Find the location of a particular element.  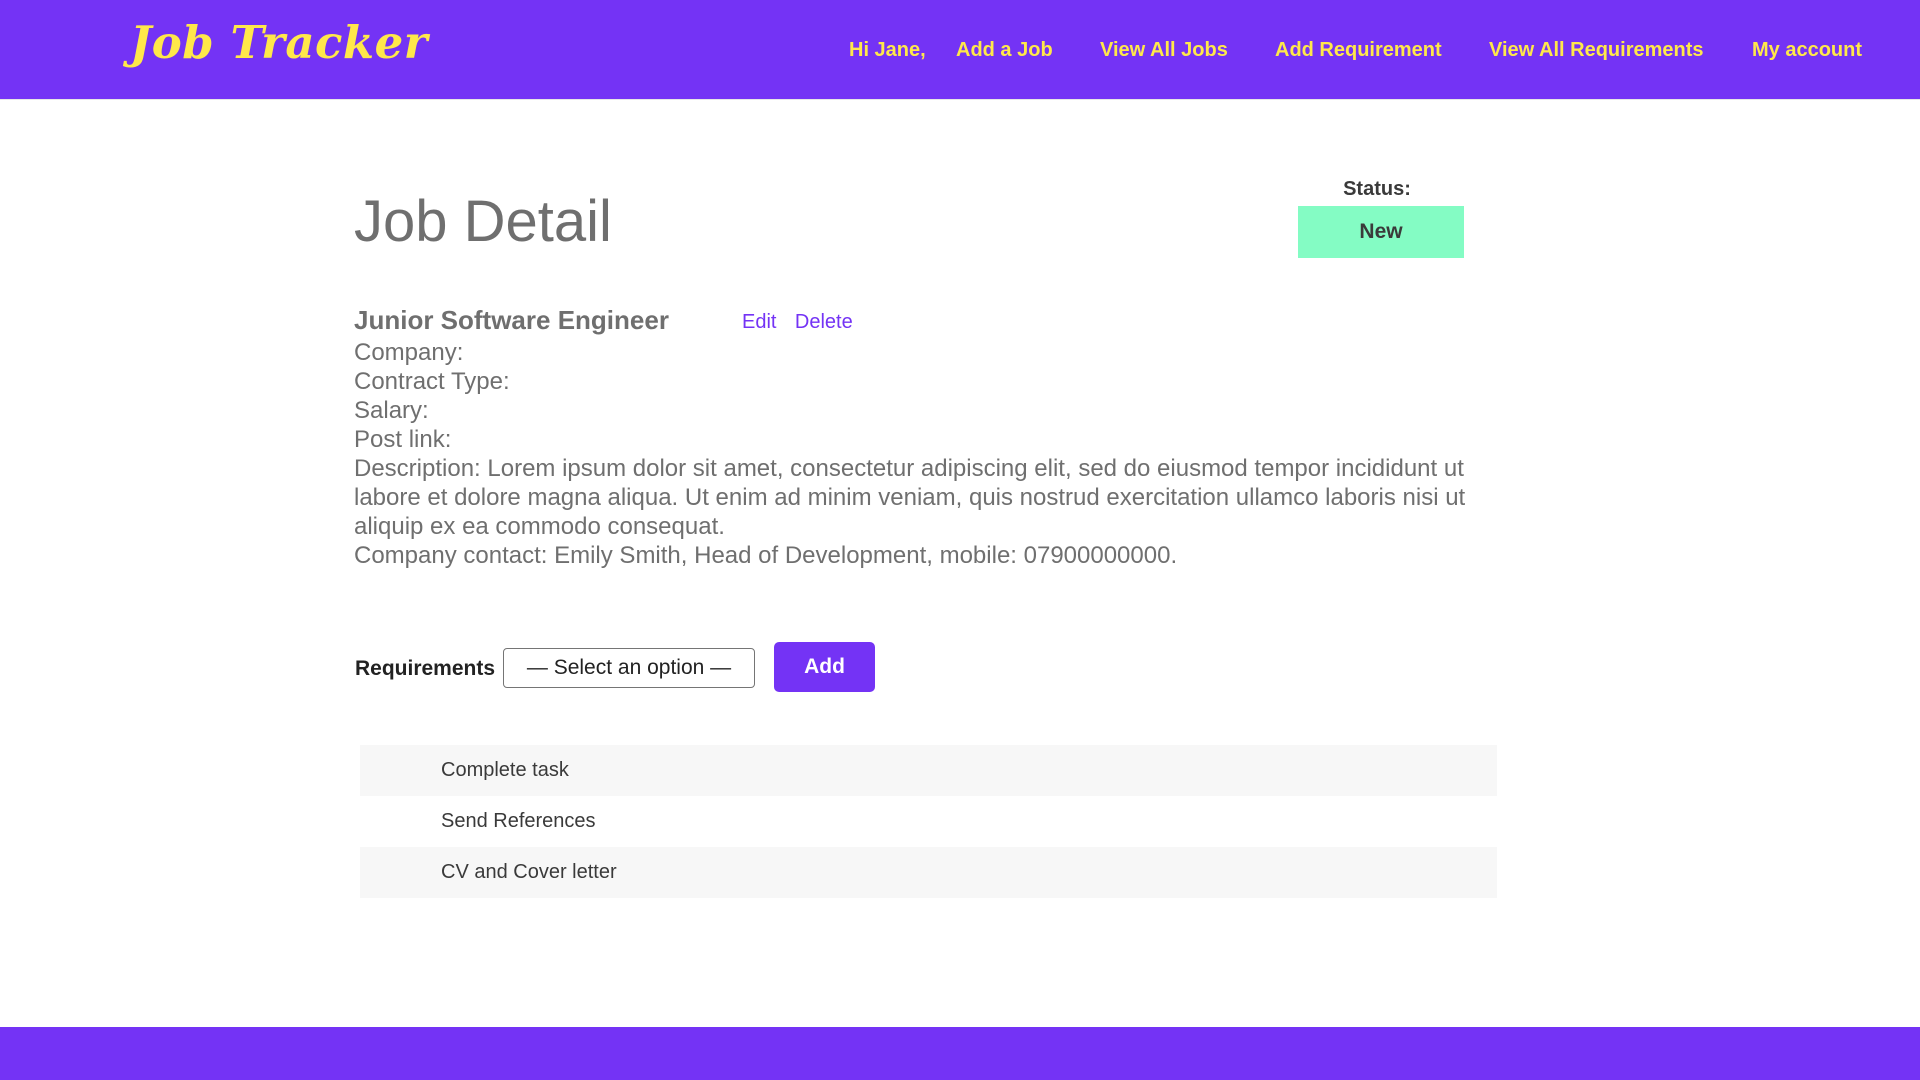

requirement-select: — Select an option — is located at coordinates (629, 668).